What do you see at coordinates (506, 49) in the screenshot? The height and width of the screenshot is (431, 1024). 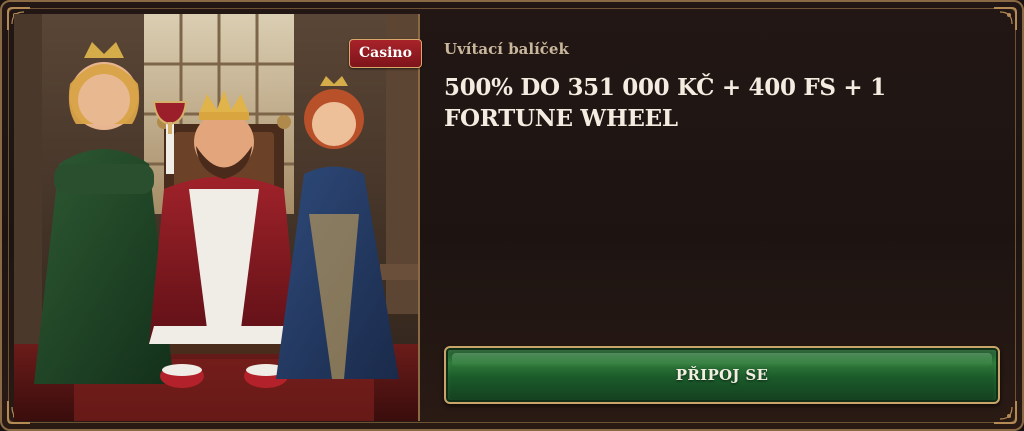 I see `promo-subtitle: Uvítací balíček` at bounding box center [506, 49].